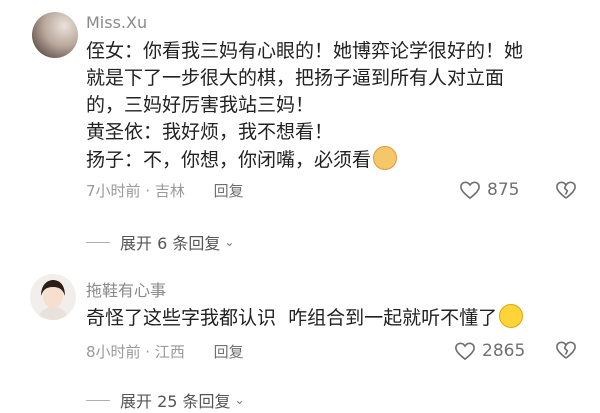  I want to click on expand-replies-label: 展开 6 条回复, so click(170, 243).